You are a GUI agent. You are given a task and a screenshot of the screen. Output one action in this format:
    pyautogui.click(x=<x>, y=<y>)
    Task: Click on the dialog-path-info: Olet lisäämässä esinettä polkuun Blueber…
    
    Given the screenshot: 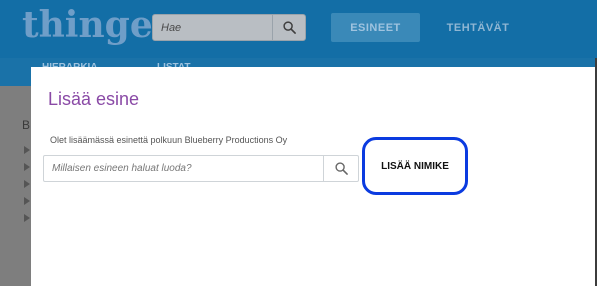 What is the action you would take?
    pyautogui.click(x=169, y=140)
    